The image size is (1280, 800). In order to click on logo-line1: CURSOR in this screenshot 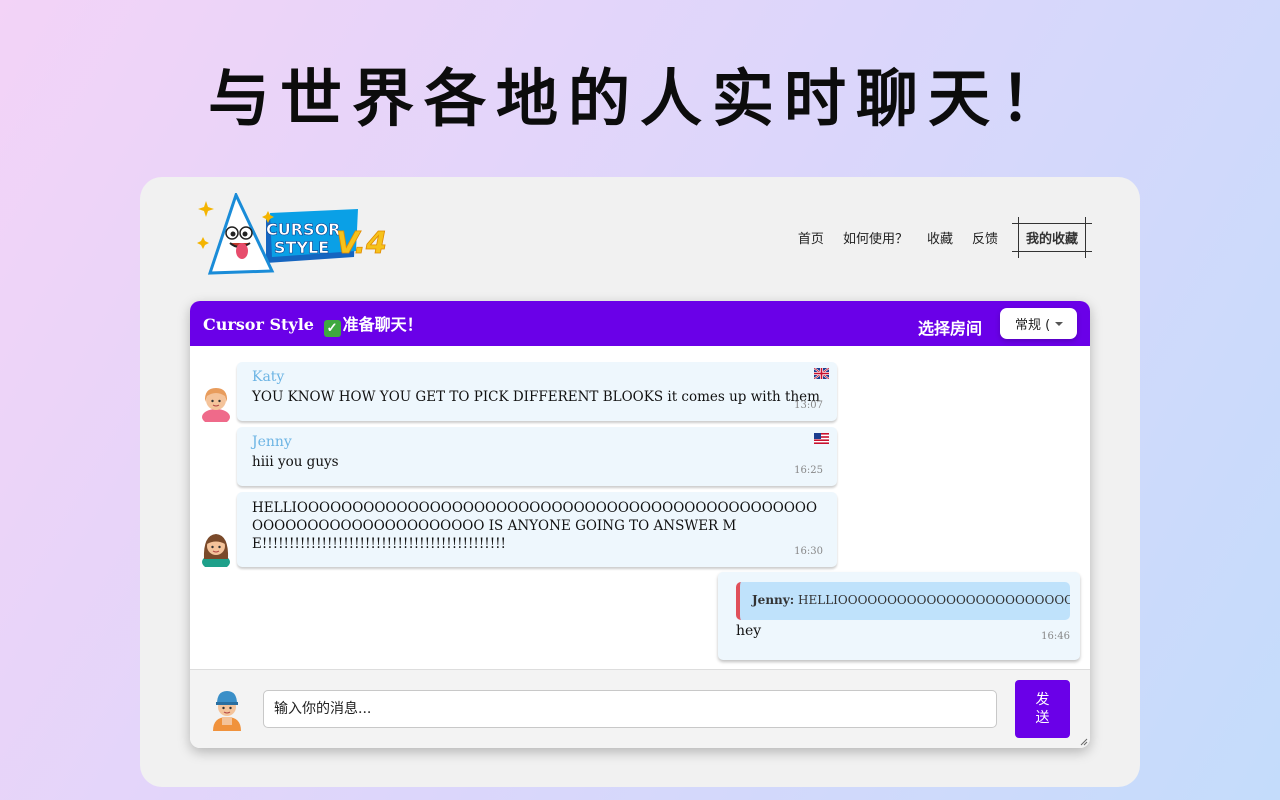, I will do `click(303, 229)`.